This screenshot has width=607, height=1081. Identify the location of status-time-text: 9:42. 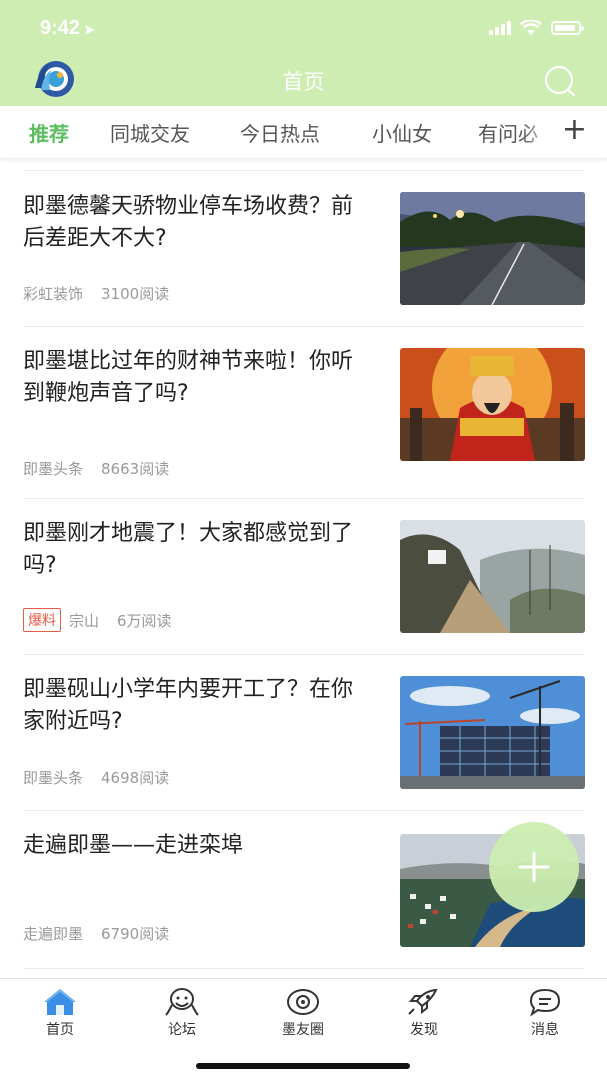
(60, 28).